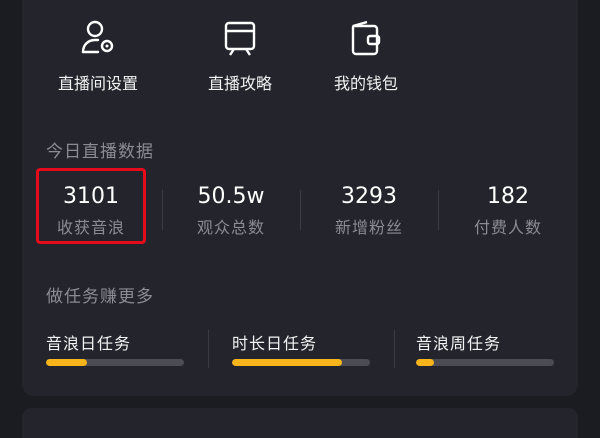  I want to click on live-guide-button: 直播攻略, so click(240, 54).